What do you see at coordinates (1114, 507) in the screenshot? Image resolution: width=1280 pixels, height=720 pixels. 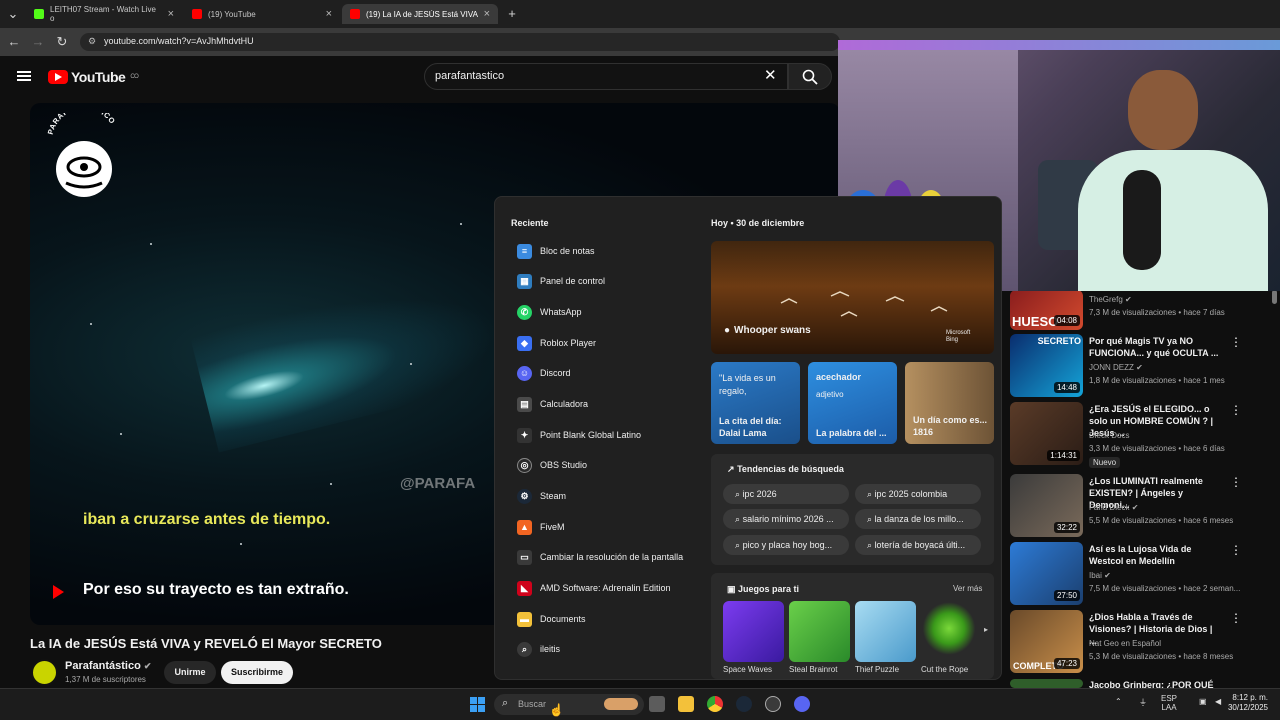 I see `related-channel: Farid Dieck ✔` at bounding box center [1114, 507].